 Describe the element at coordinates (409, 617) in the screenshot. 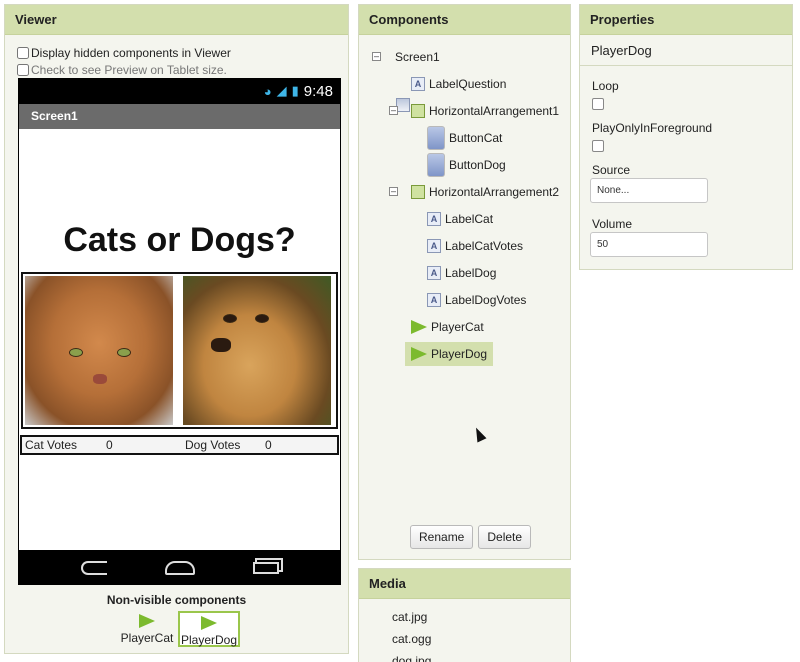

I see `media-item: cat.jpg` at that location.